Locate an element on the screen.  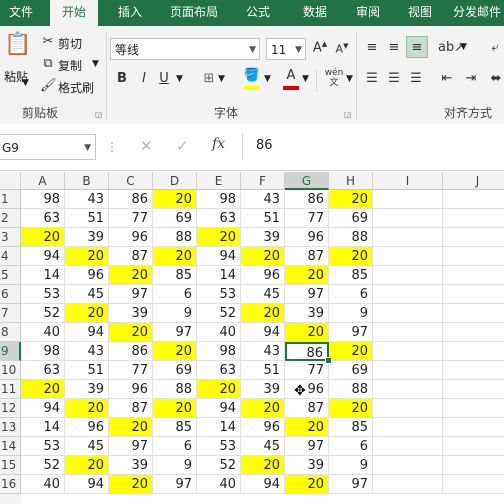
row-header: 9 is located at coordinates (10, 351).